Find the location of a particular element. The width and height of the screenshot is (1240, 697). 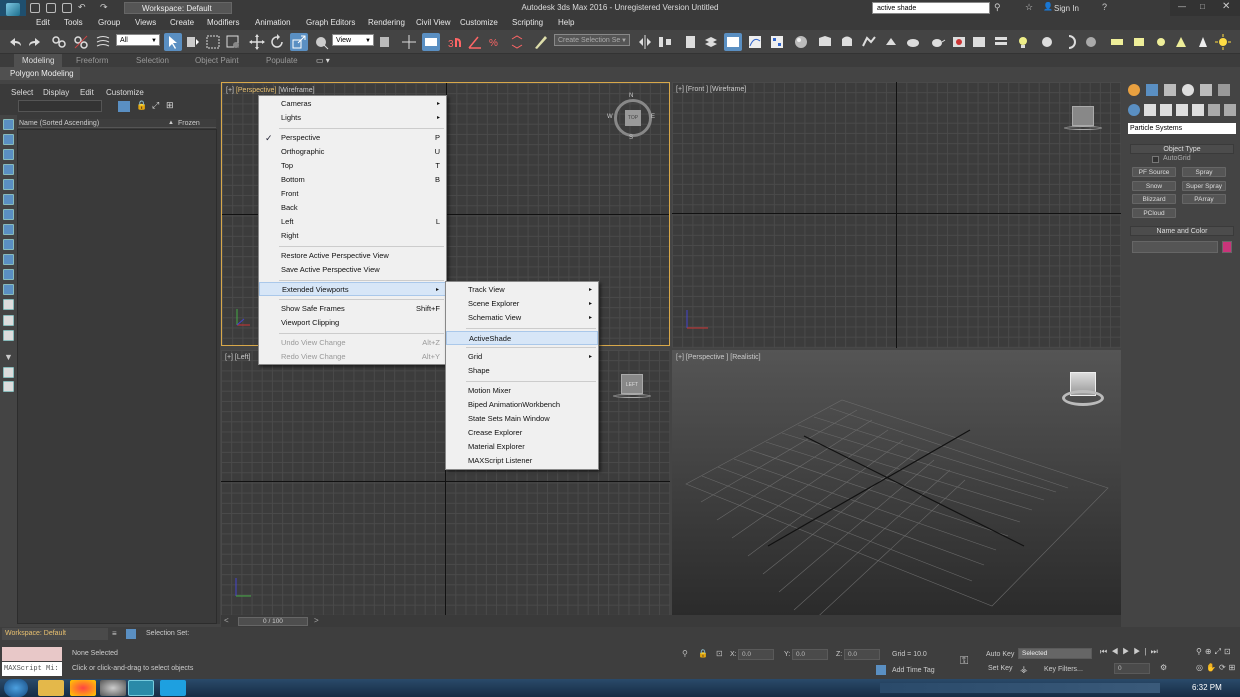

viewport-label: [+] [Left] is located at coordinates (238, 357).